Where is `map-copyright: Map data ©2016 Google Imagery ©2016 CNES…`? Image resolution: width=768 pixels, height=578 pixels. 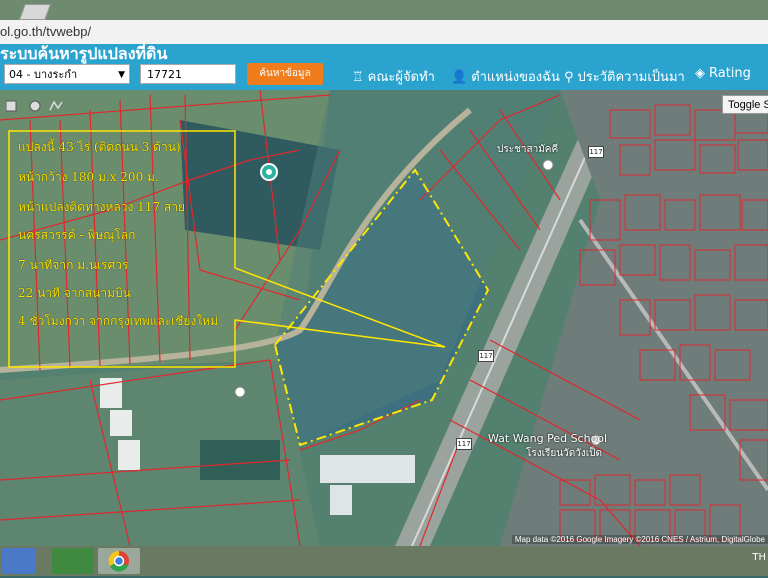 map-copyright: Map data ©2016 Google Imagery ©2016 CNES… is located at coordinates (639, 539).